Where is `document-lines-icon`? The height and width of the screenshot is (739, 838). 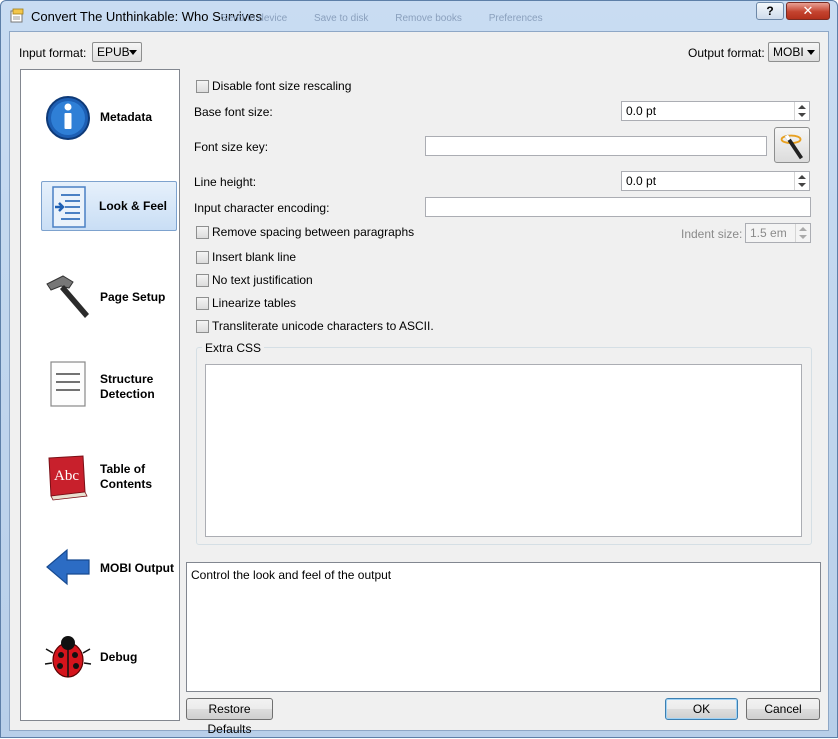
document-lines-icon is located at coordinates (68, 384).